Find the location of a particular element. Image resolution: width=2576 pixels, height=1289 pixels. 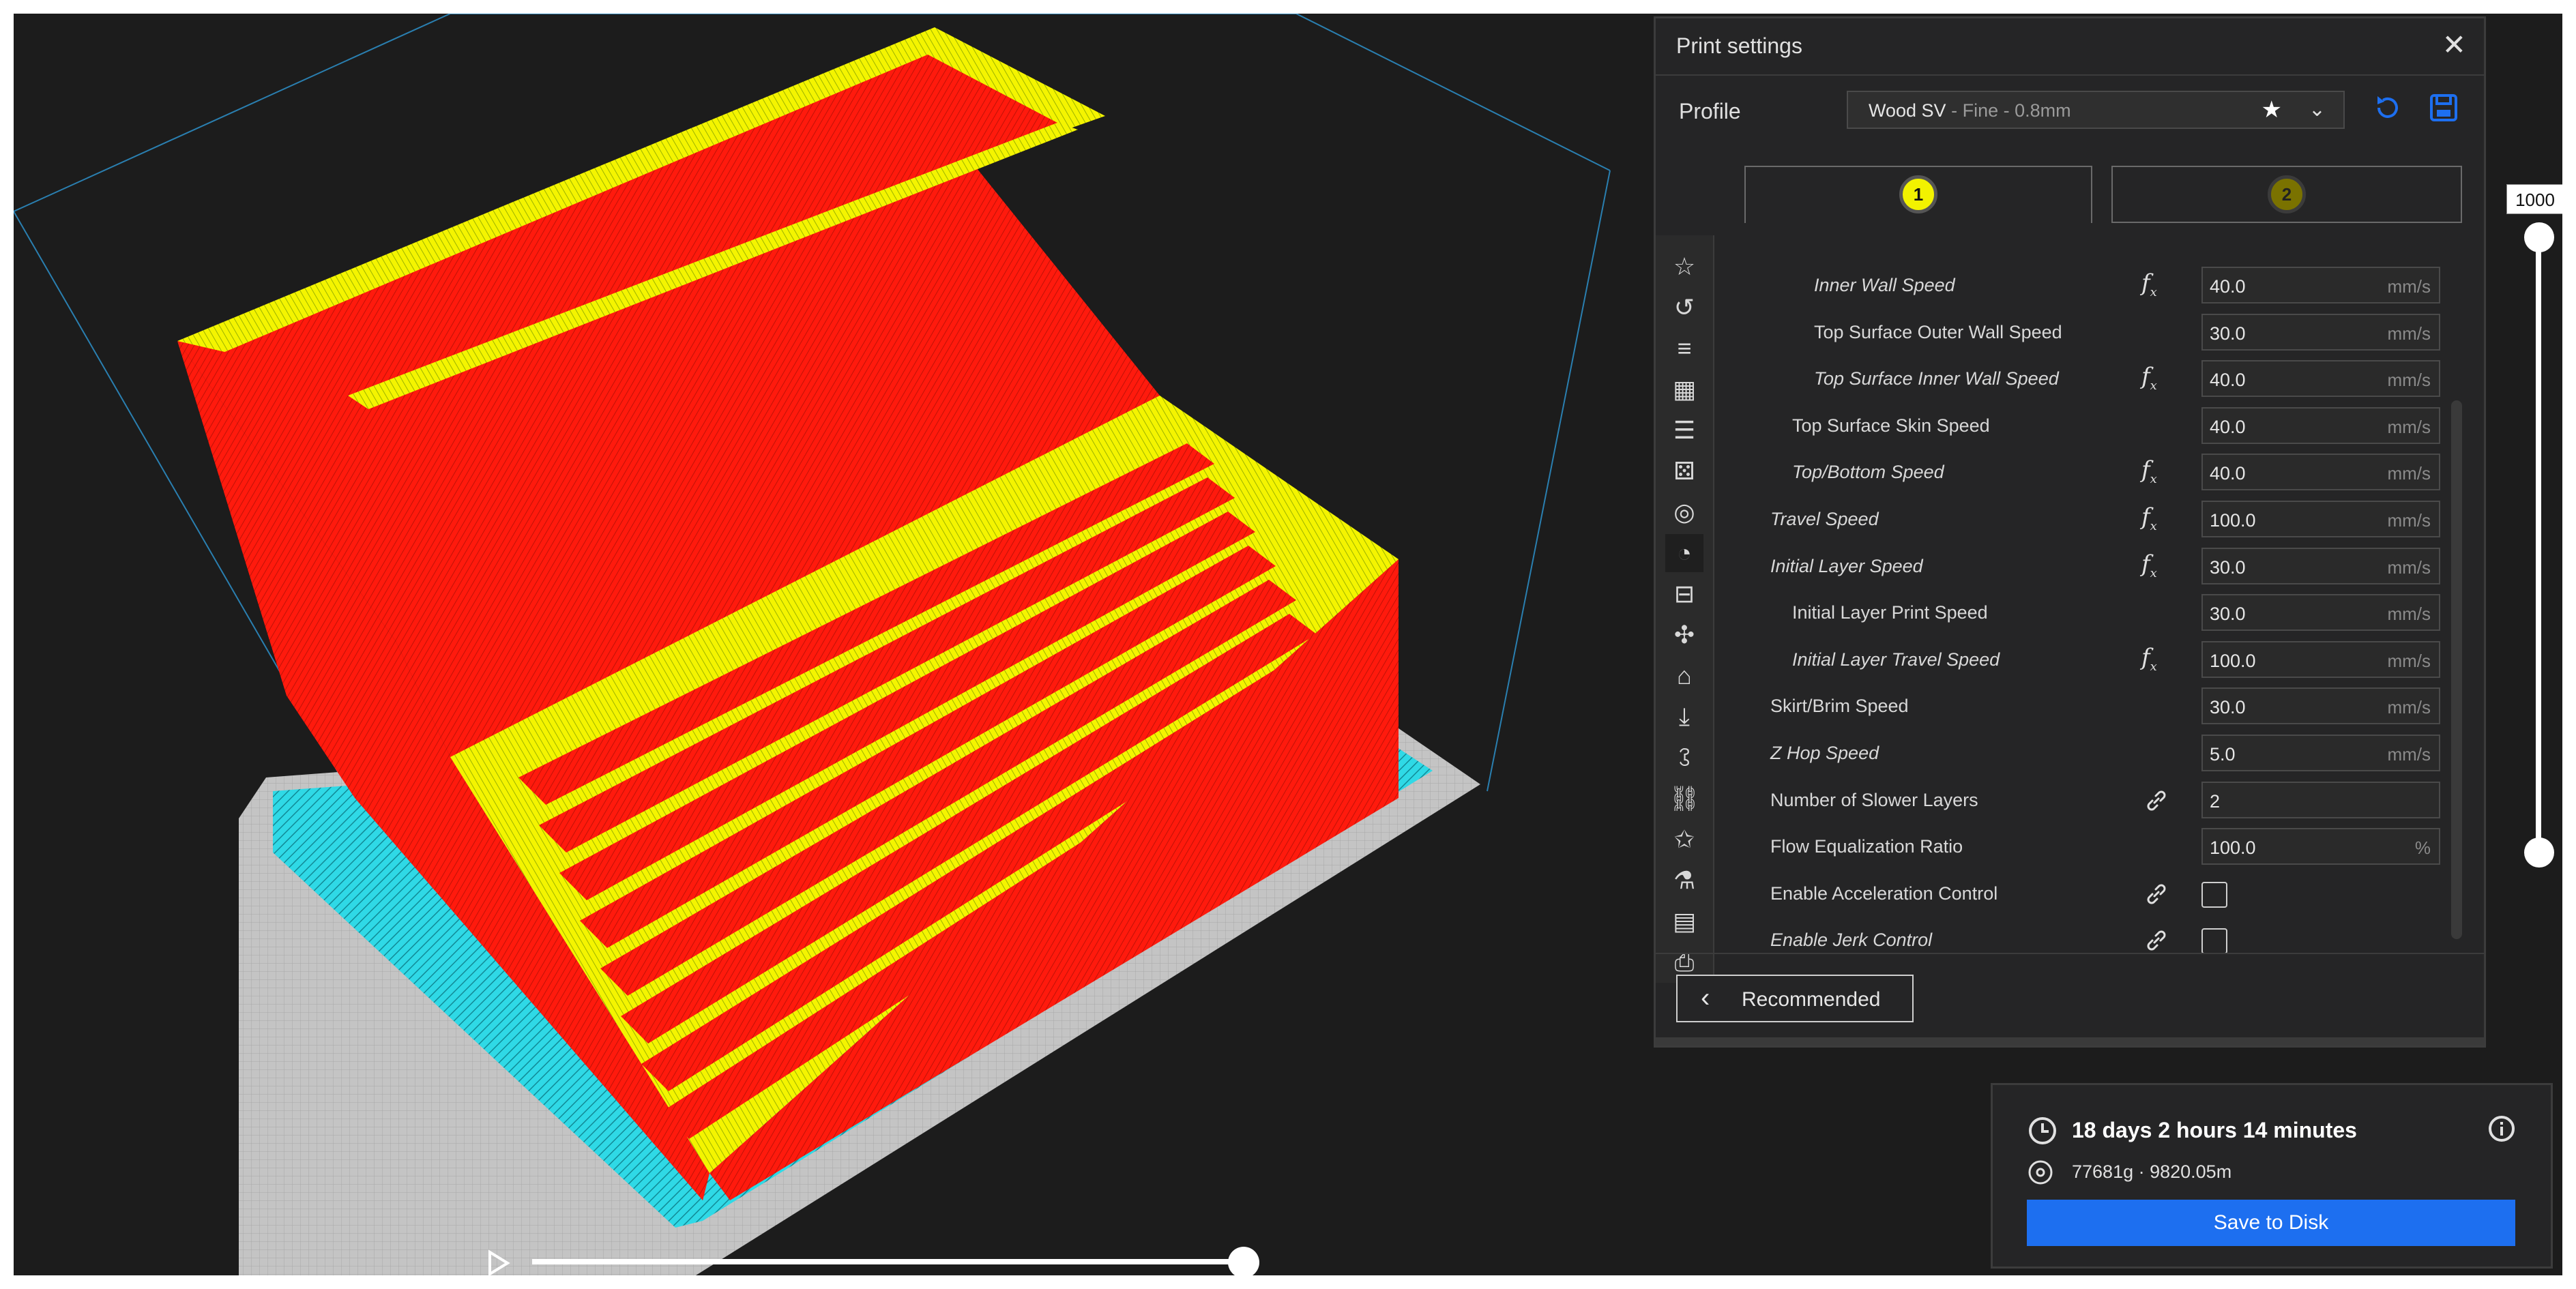

speed-circle-icon: ◎ is located at coordinates (1684, 512).